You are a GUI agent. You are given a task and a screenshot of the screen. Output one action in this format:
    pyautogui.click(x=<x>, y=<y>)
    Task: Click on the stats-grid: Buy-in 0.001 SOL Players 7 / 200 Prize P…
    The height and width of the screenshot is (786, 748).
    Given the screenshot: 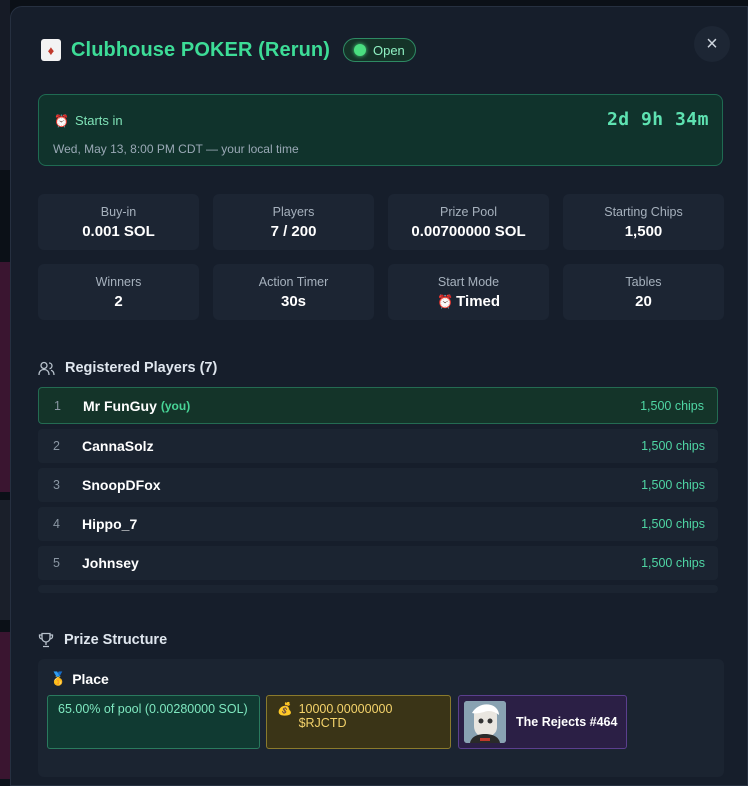 What is the action you would take?
    pyautogui.click(x=381, y=257)
    